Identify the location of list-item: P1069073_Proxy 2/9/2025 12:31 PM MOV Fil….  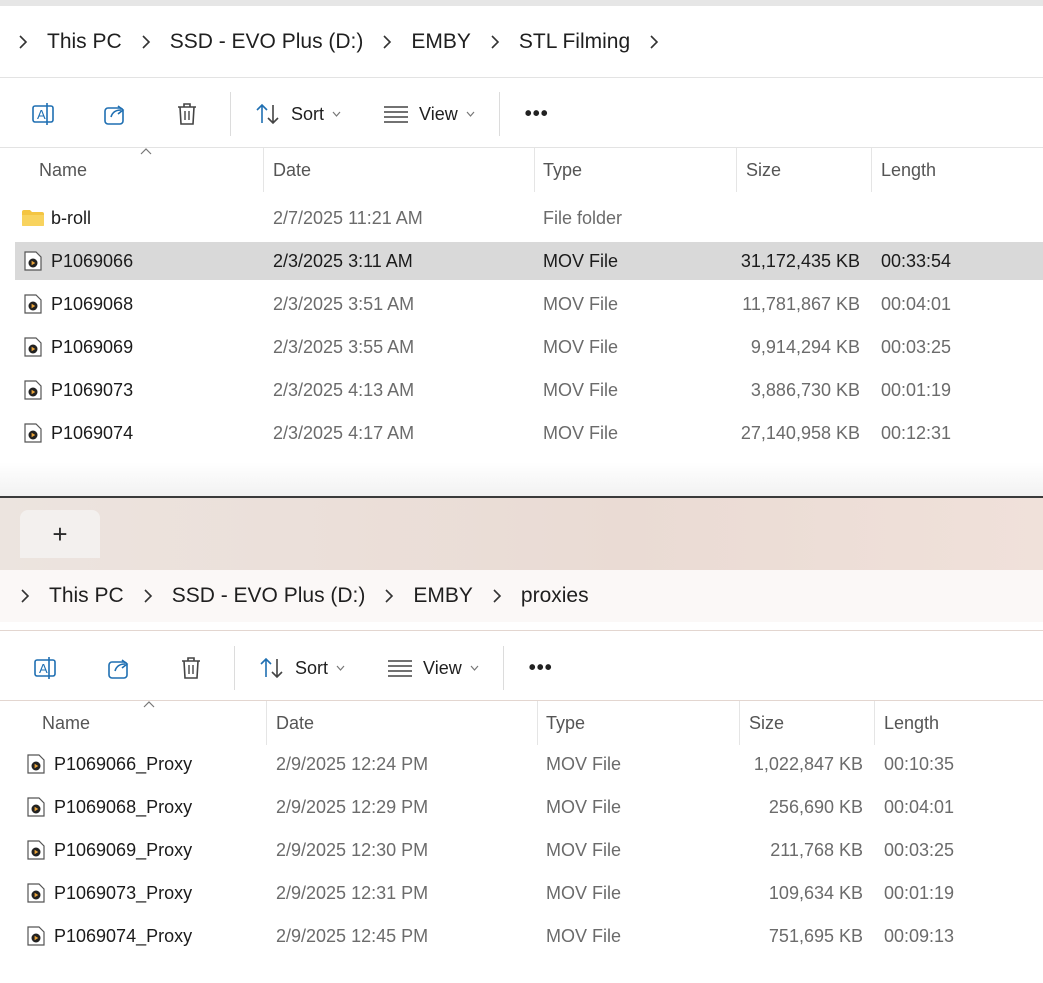
(530, 893).